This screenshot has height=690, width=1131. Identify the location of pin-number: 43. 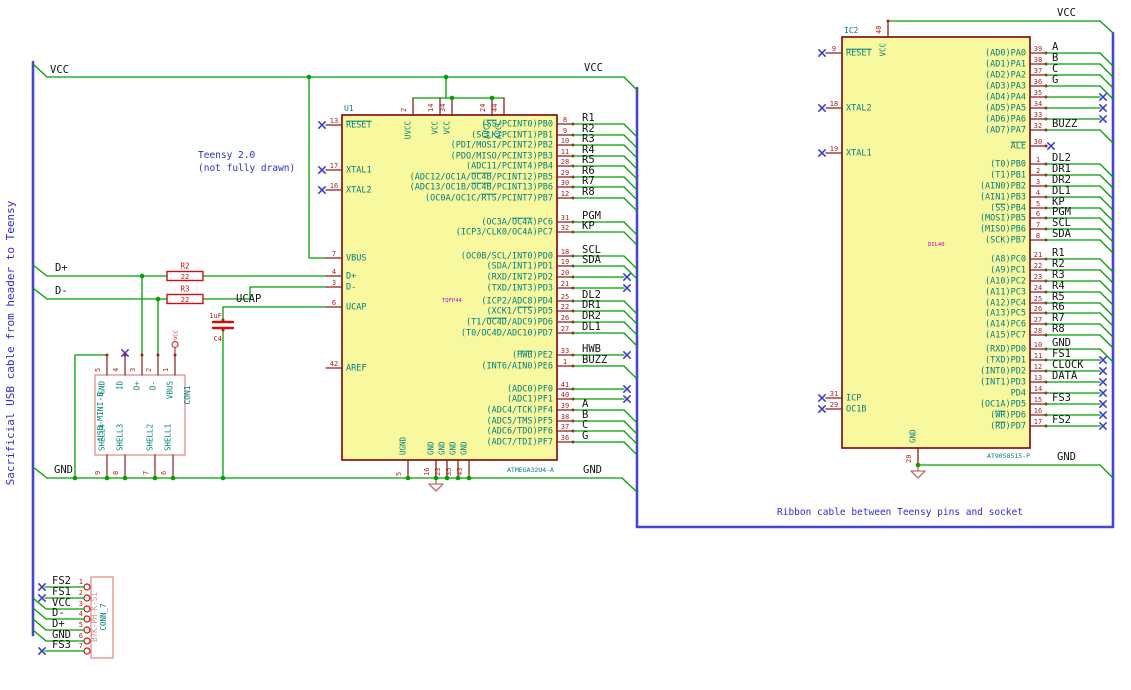
(460, 472).